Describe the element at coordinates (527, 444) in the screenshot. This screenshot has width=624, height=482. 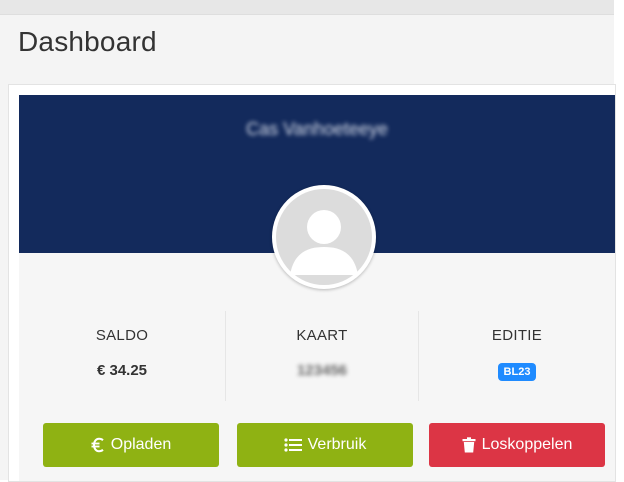
I see `button-label: Loskoppelen` at that location.